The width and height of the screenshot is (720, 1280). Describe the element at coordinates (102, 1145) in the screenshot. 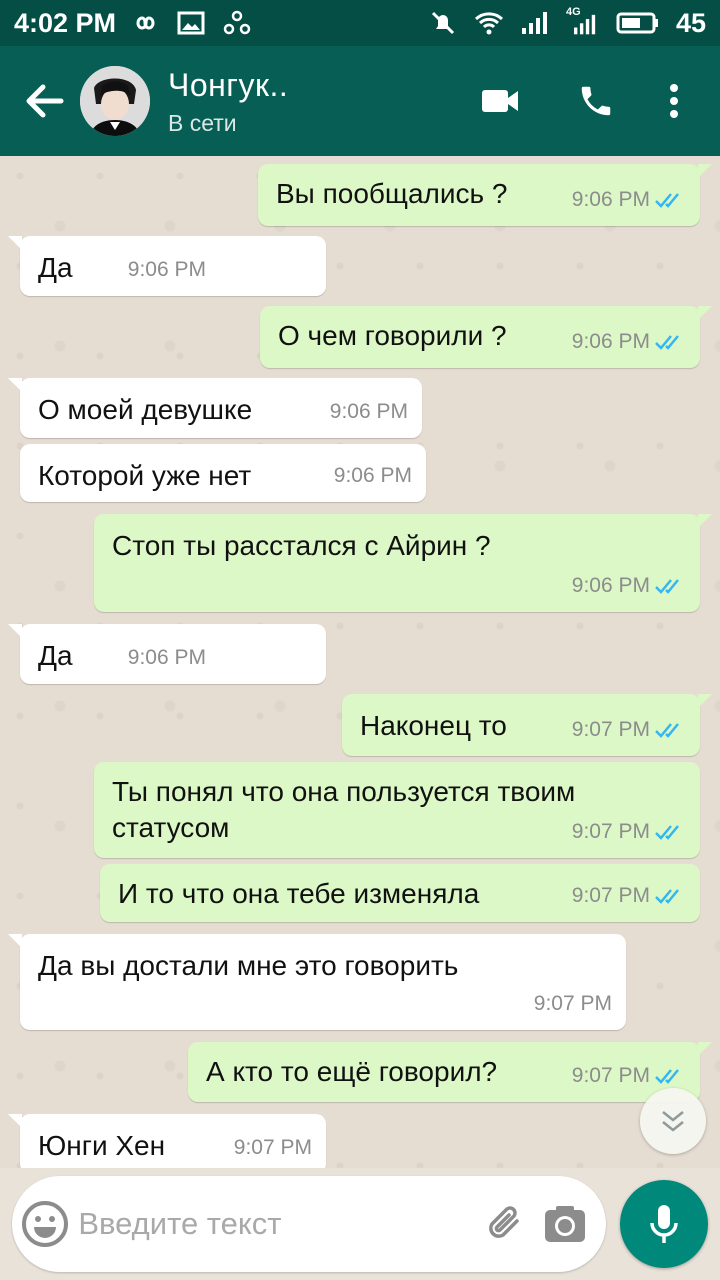

I see `message-text: Юнги Хен` at that location.